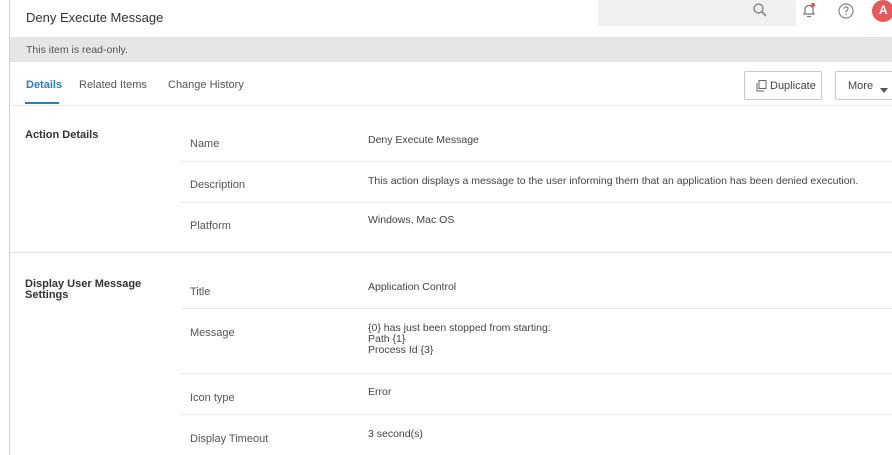  Describe the element at coordinates (95, 17) in the screenshot. I see `page-title: Deny Execute Message` at that location.